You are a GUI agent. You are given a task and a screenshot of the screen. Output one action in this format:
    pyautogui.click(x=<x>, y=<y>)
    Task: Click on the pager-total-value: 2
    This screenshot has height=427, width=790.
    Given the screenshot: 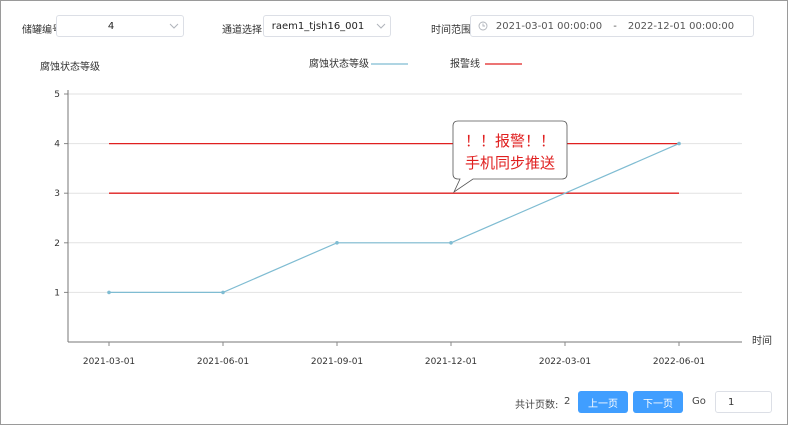 What is the action you would take?
    pyautogui.click(x=567, y=401)
    